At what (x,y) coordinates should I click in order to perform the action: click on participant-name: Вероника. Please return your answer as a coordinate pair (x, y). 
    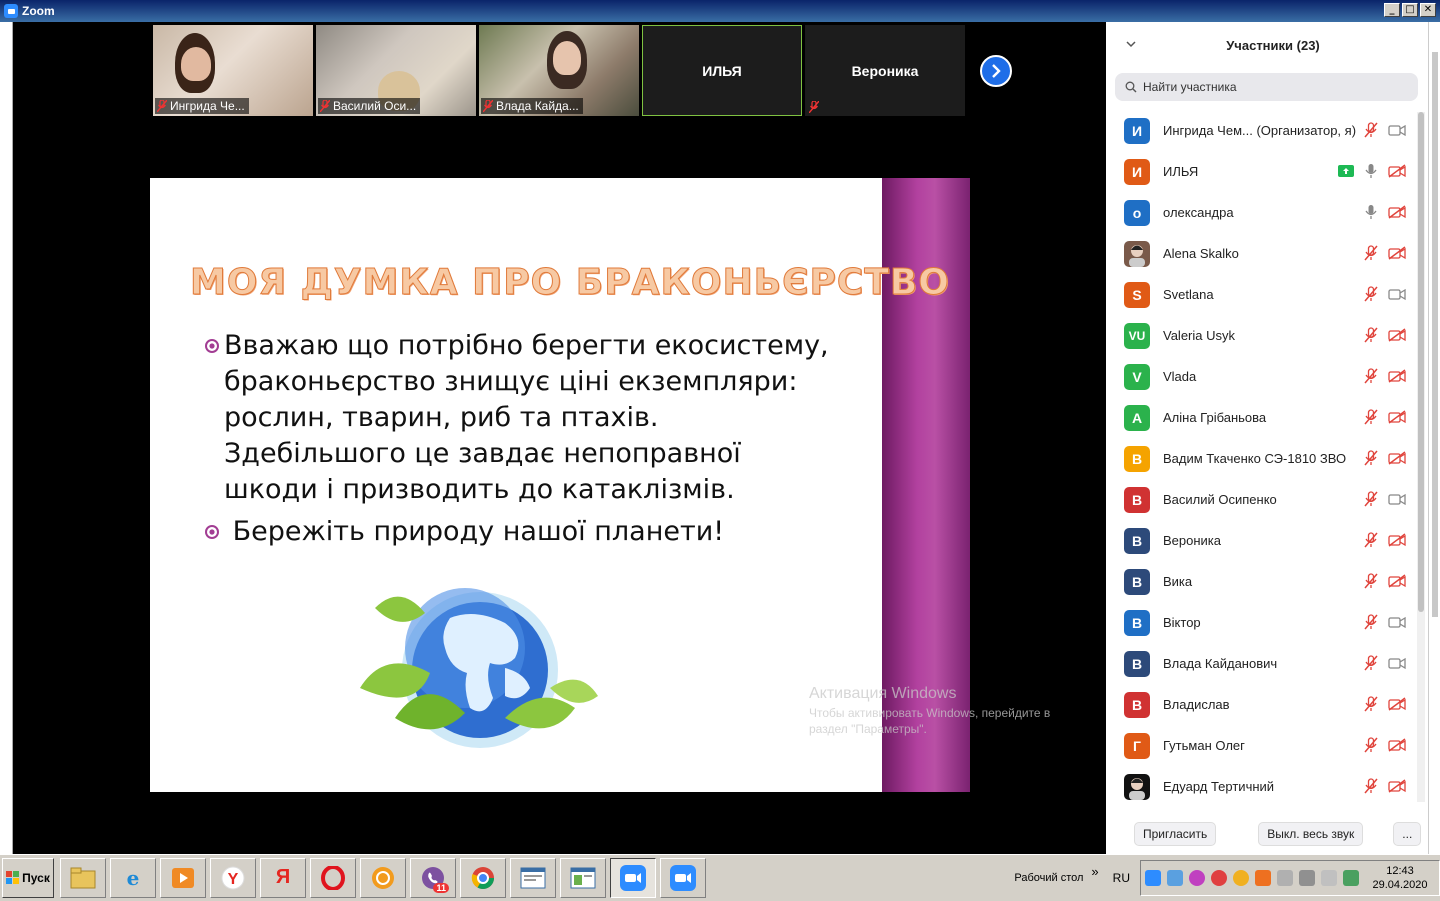
    Looking at the image, I should click on (1192, 540).